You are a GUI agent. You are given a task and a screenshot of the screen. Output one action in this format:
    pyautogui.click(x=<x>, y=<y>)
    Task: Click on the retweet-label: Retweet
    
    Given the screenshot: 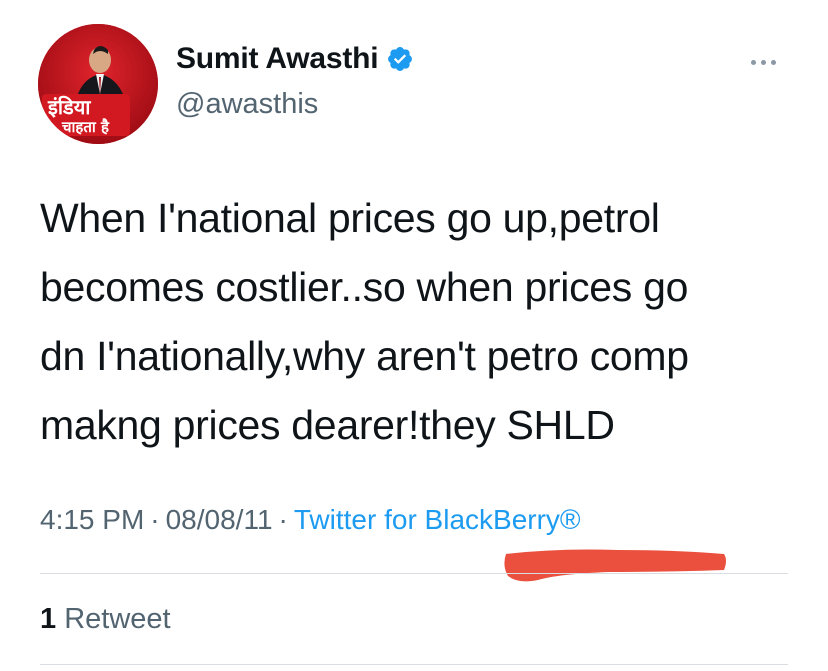 What is the action you would take?
    pyautogui.click(x=117, y=619)
    